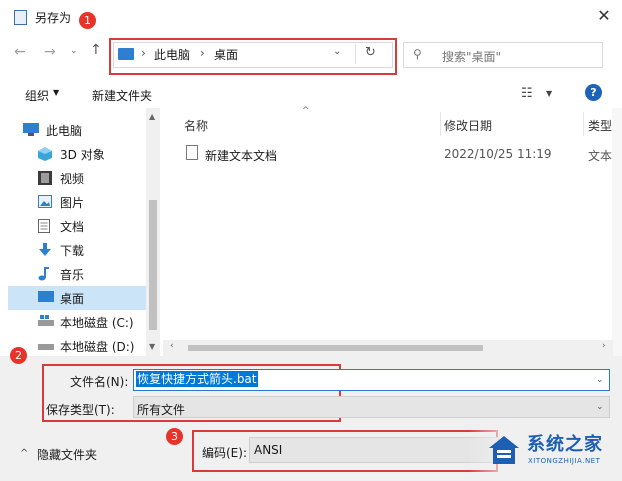 The image size is (622, 481). I want to click on text-file-icon, so click(192, 152).